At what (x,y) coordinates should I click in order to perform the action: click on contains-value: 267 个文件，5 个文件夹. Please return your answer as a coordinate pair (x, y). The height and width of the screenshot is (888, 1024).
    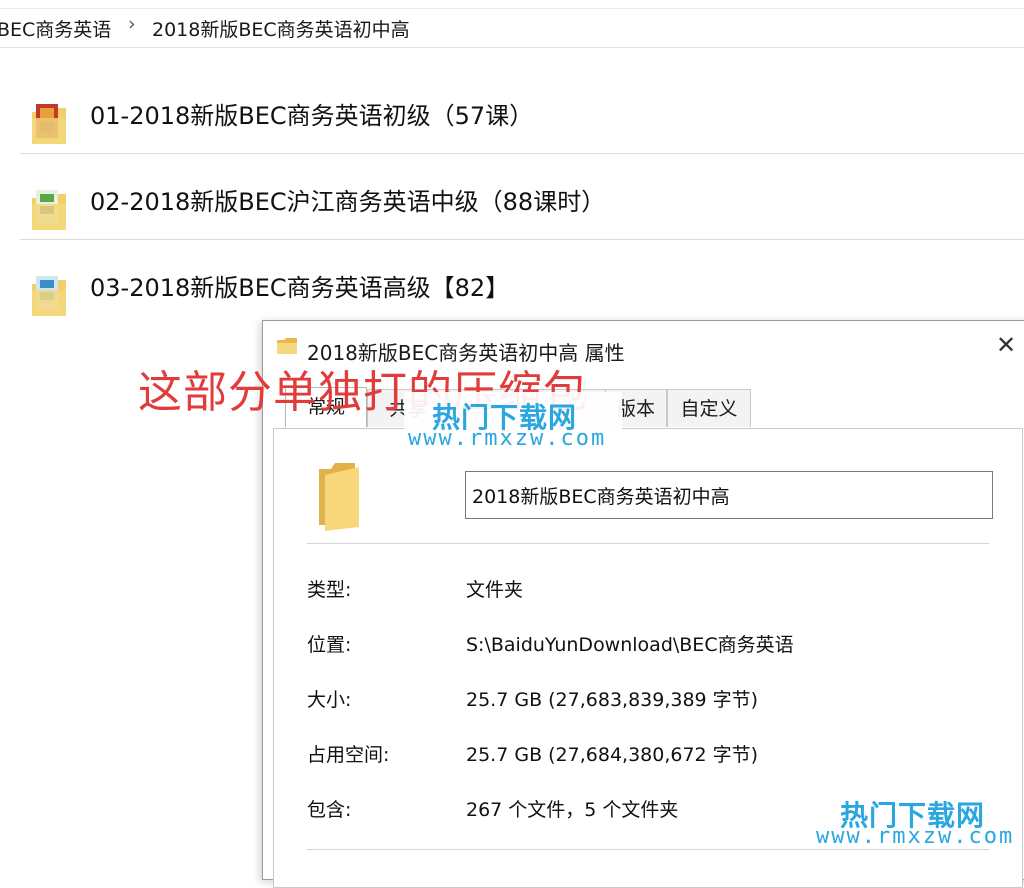
    Looking at the image, I should click on (572, 810).